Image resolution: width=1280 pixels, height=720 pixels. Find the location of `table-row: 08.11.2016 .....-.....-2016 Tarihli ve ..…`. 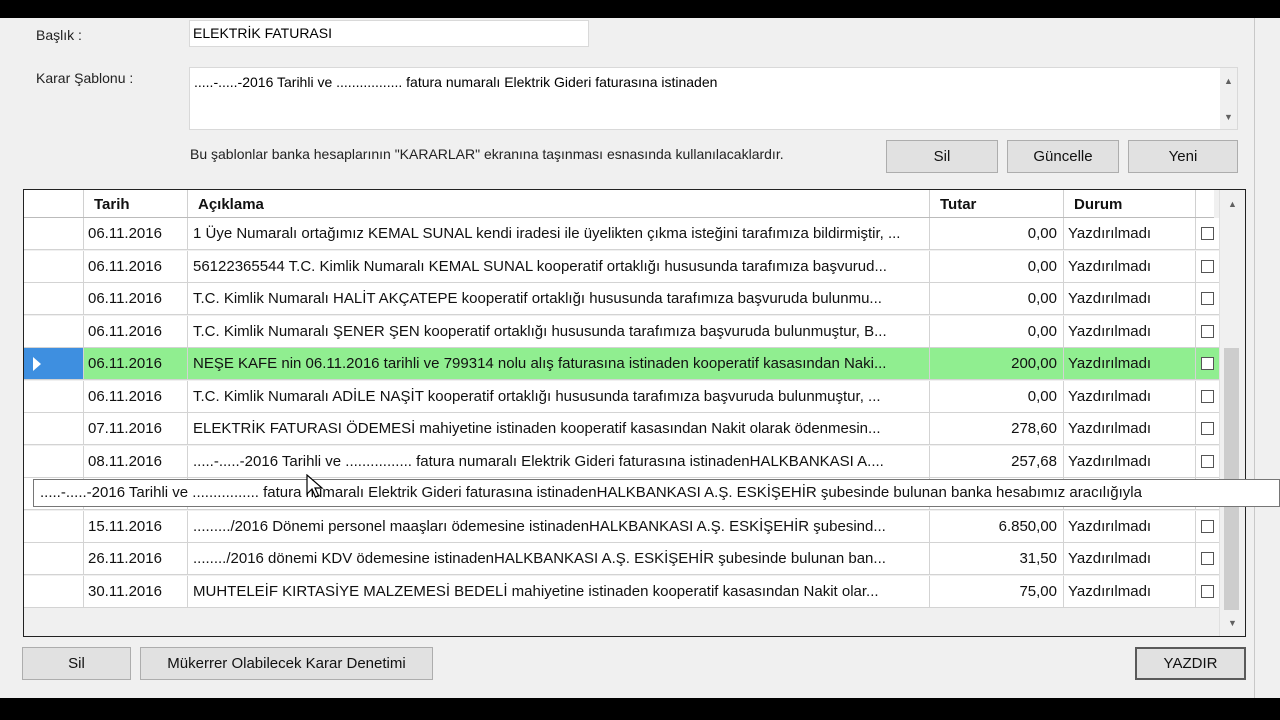

table-row: 08.11.2016 .....-.....-2016 Tarihli ve ..… is located at coordinates (622, 461).